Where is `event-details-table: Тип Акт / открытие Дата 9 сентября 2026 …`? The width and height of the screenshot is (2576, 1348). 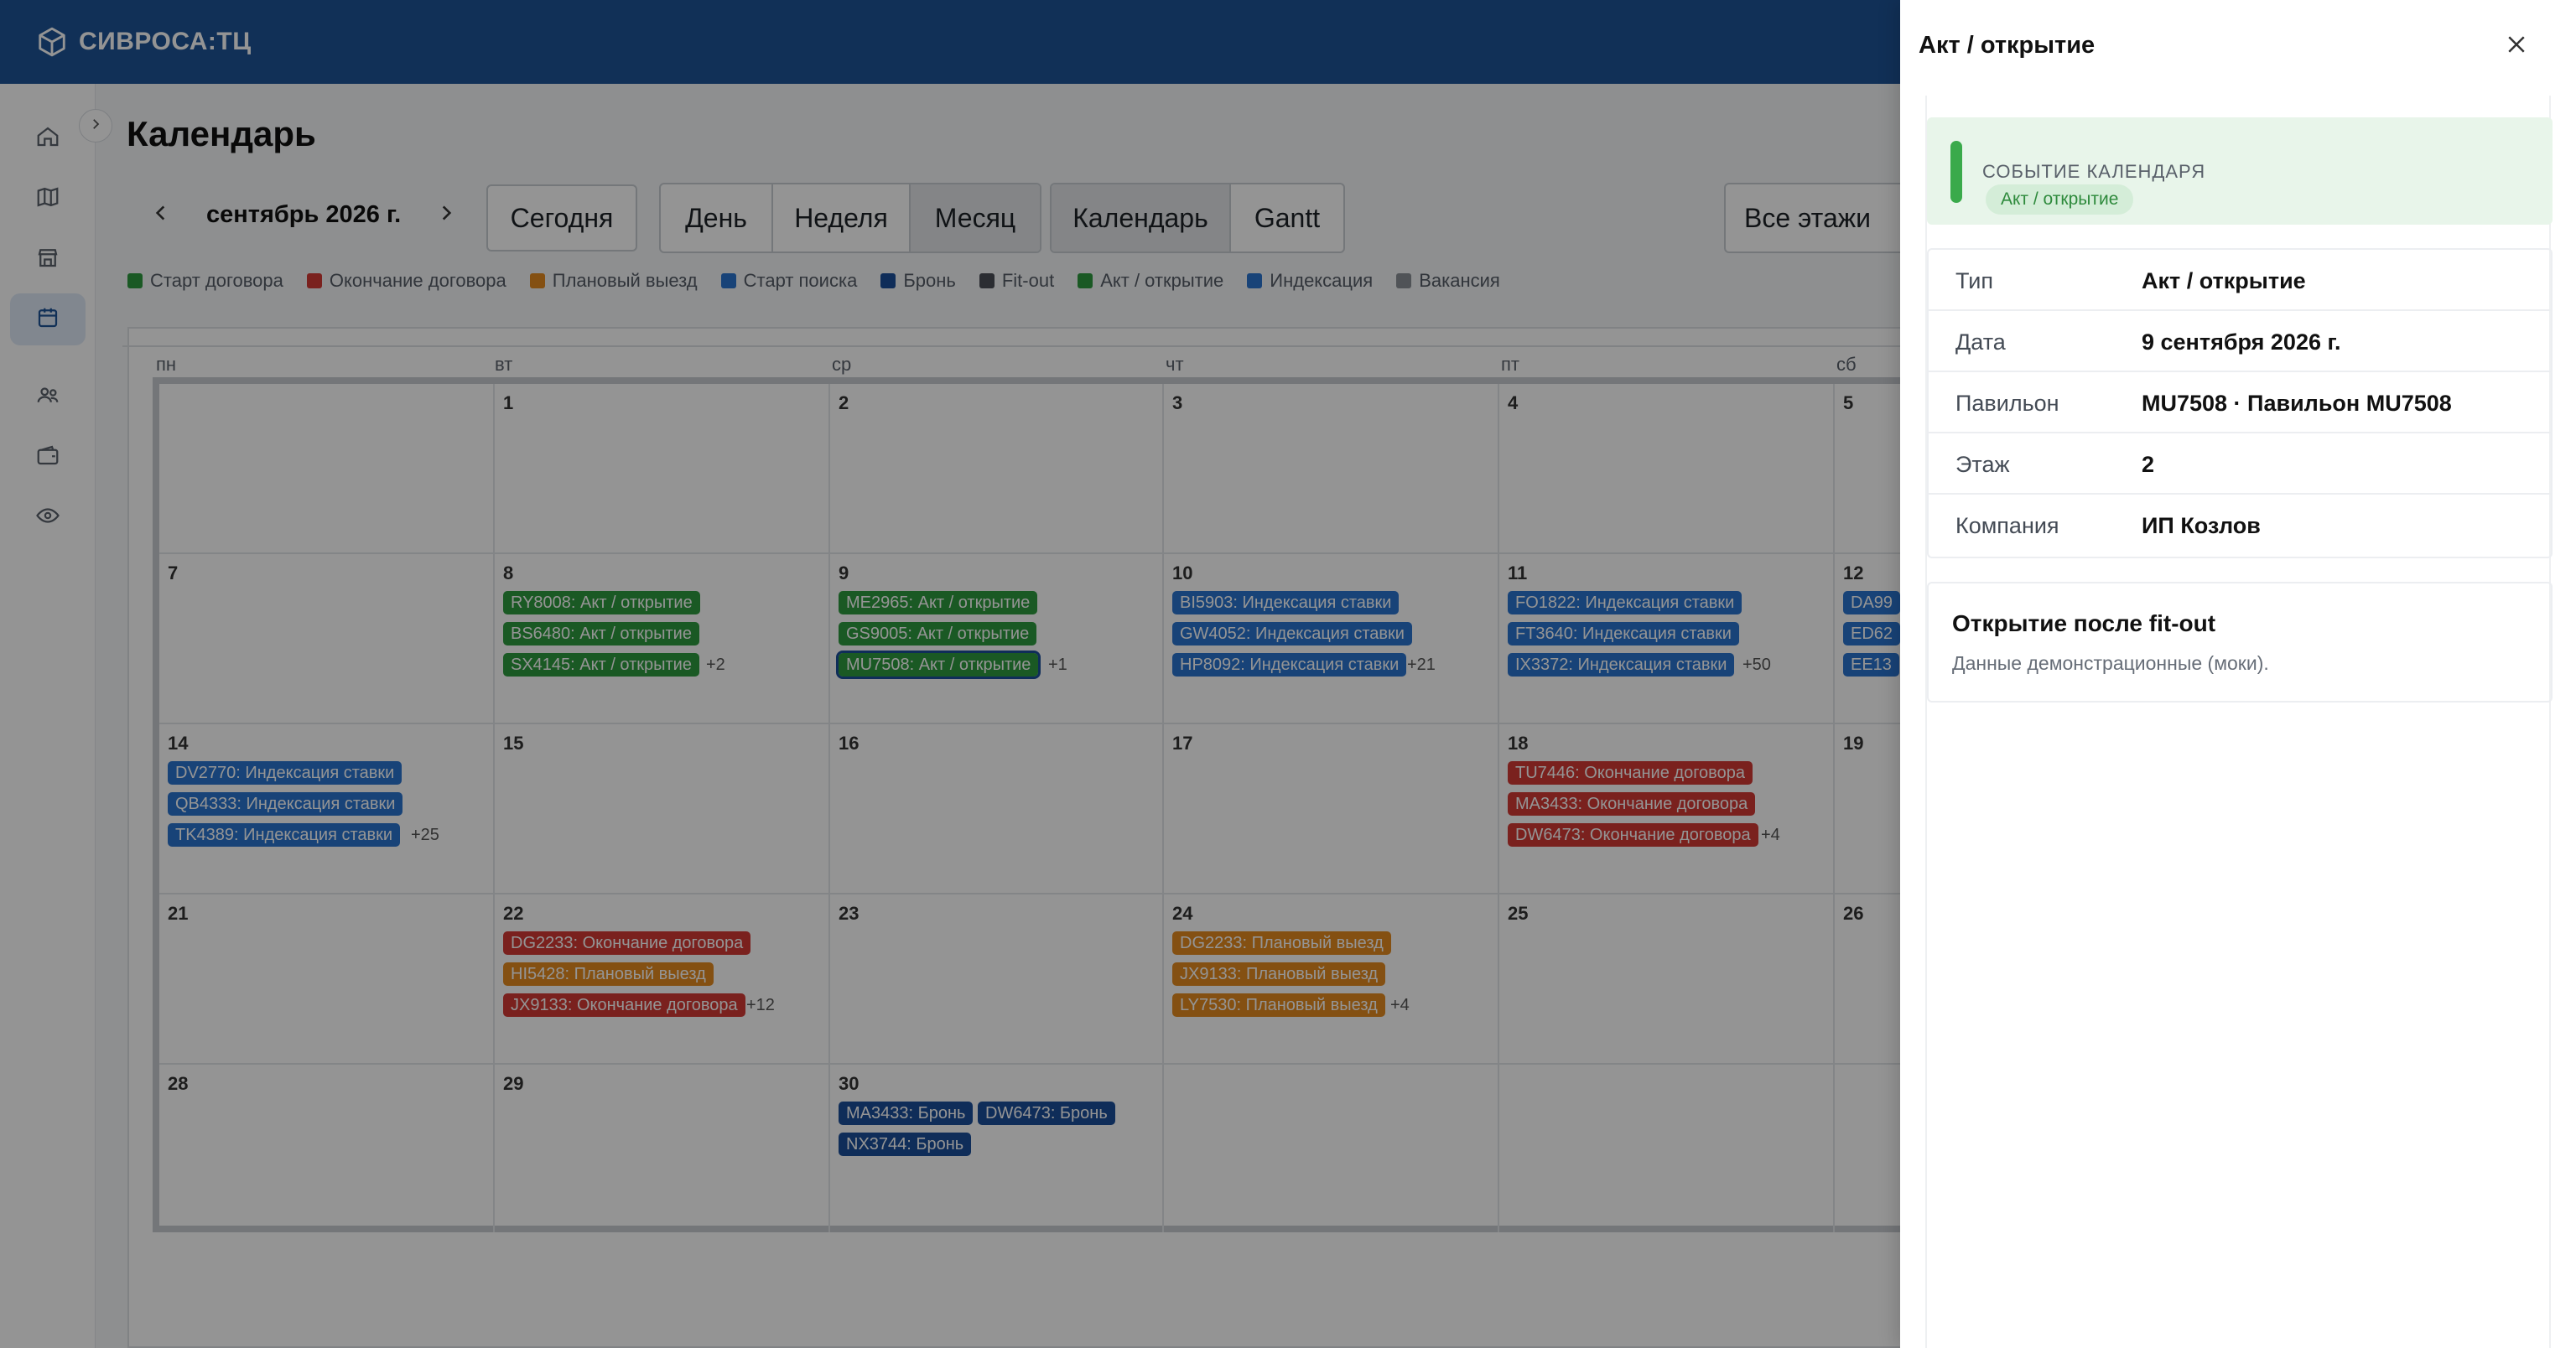 event-details-table: Тип Акт / открытие Дата 9 сентября 2026 … is located at coordinates (2240, 403).